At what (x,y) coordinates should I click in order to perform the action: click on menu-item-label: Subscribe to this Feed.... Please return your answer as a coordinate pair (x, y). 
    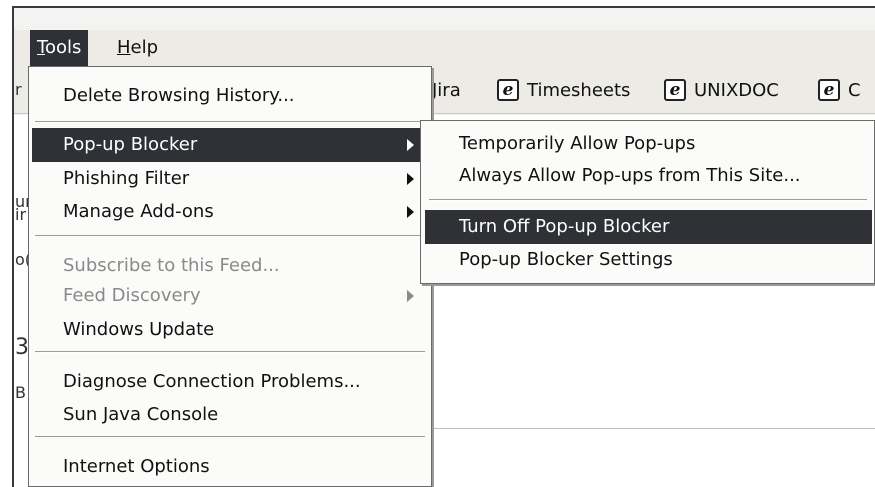
    Looking at the image, I should click on (171, 265).